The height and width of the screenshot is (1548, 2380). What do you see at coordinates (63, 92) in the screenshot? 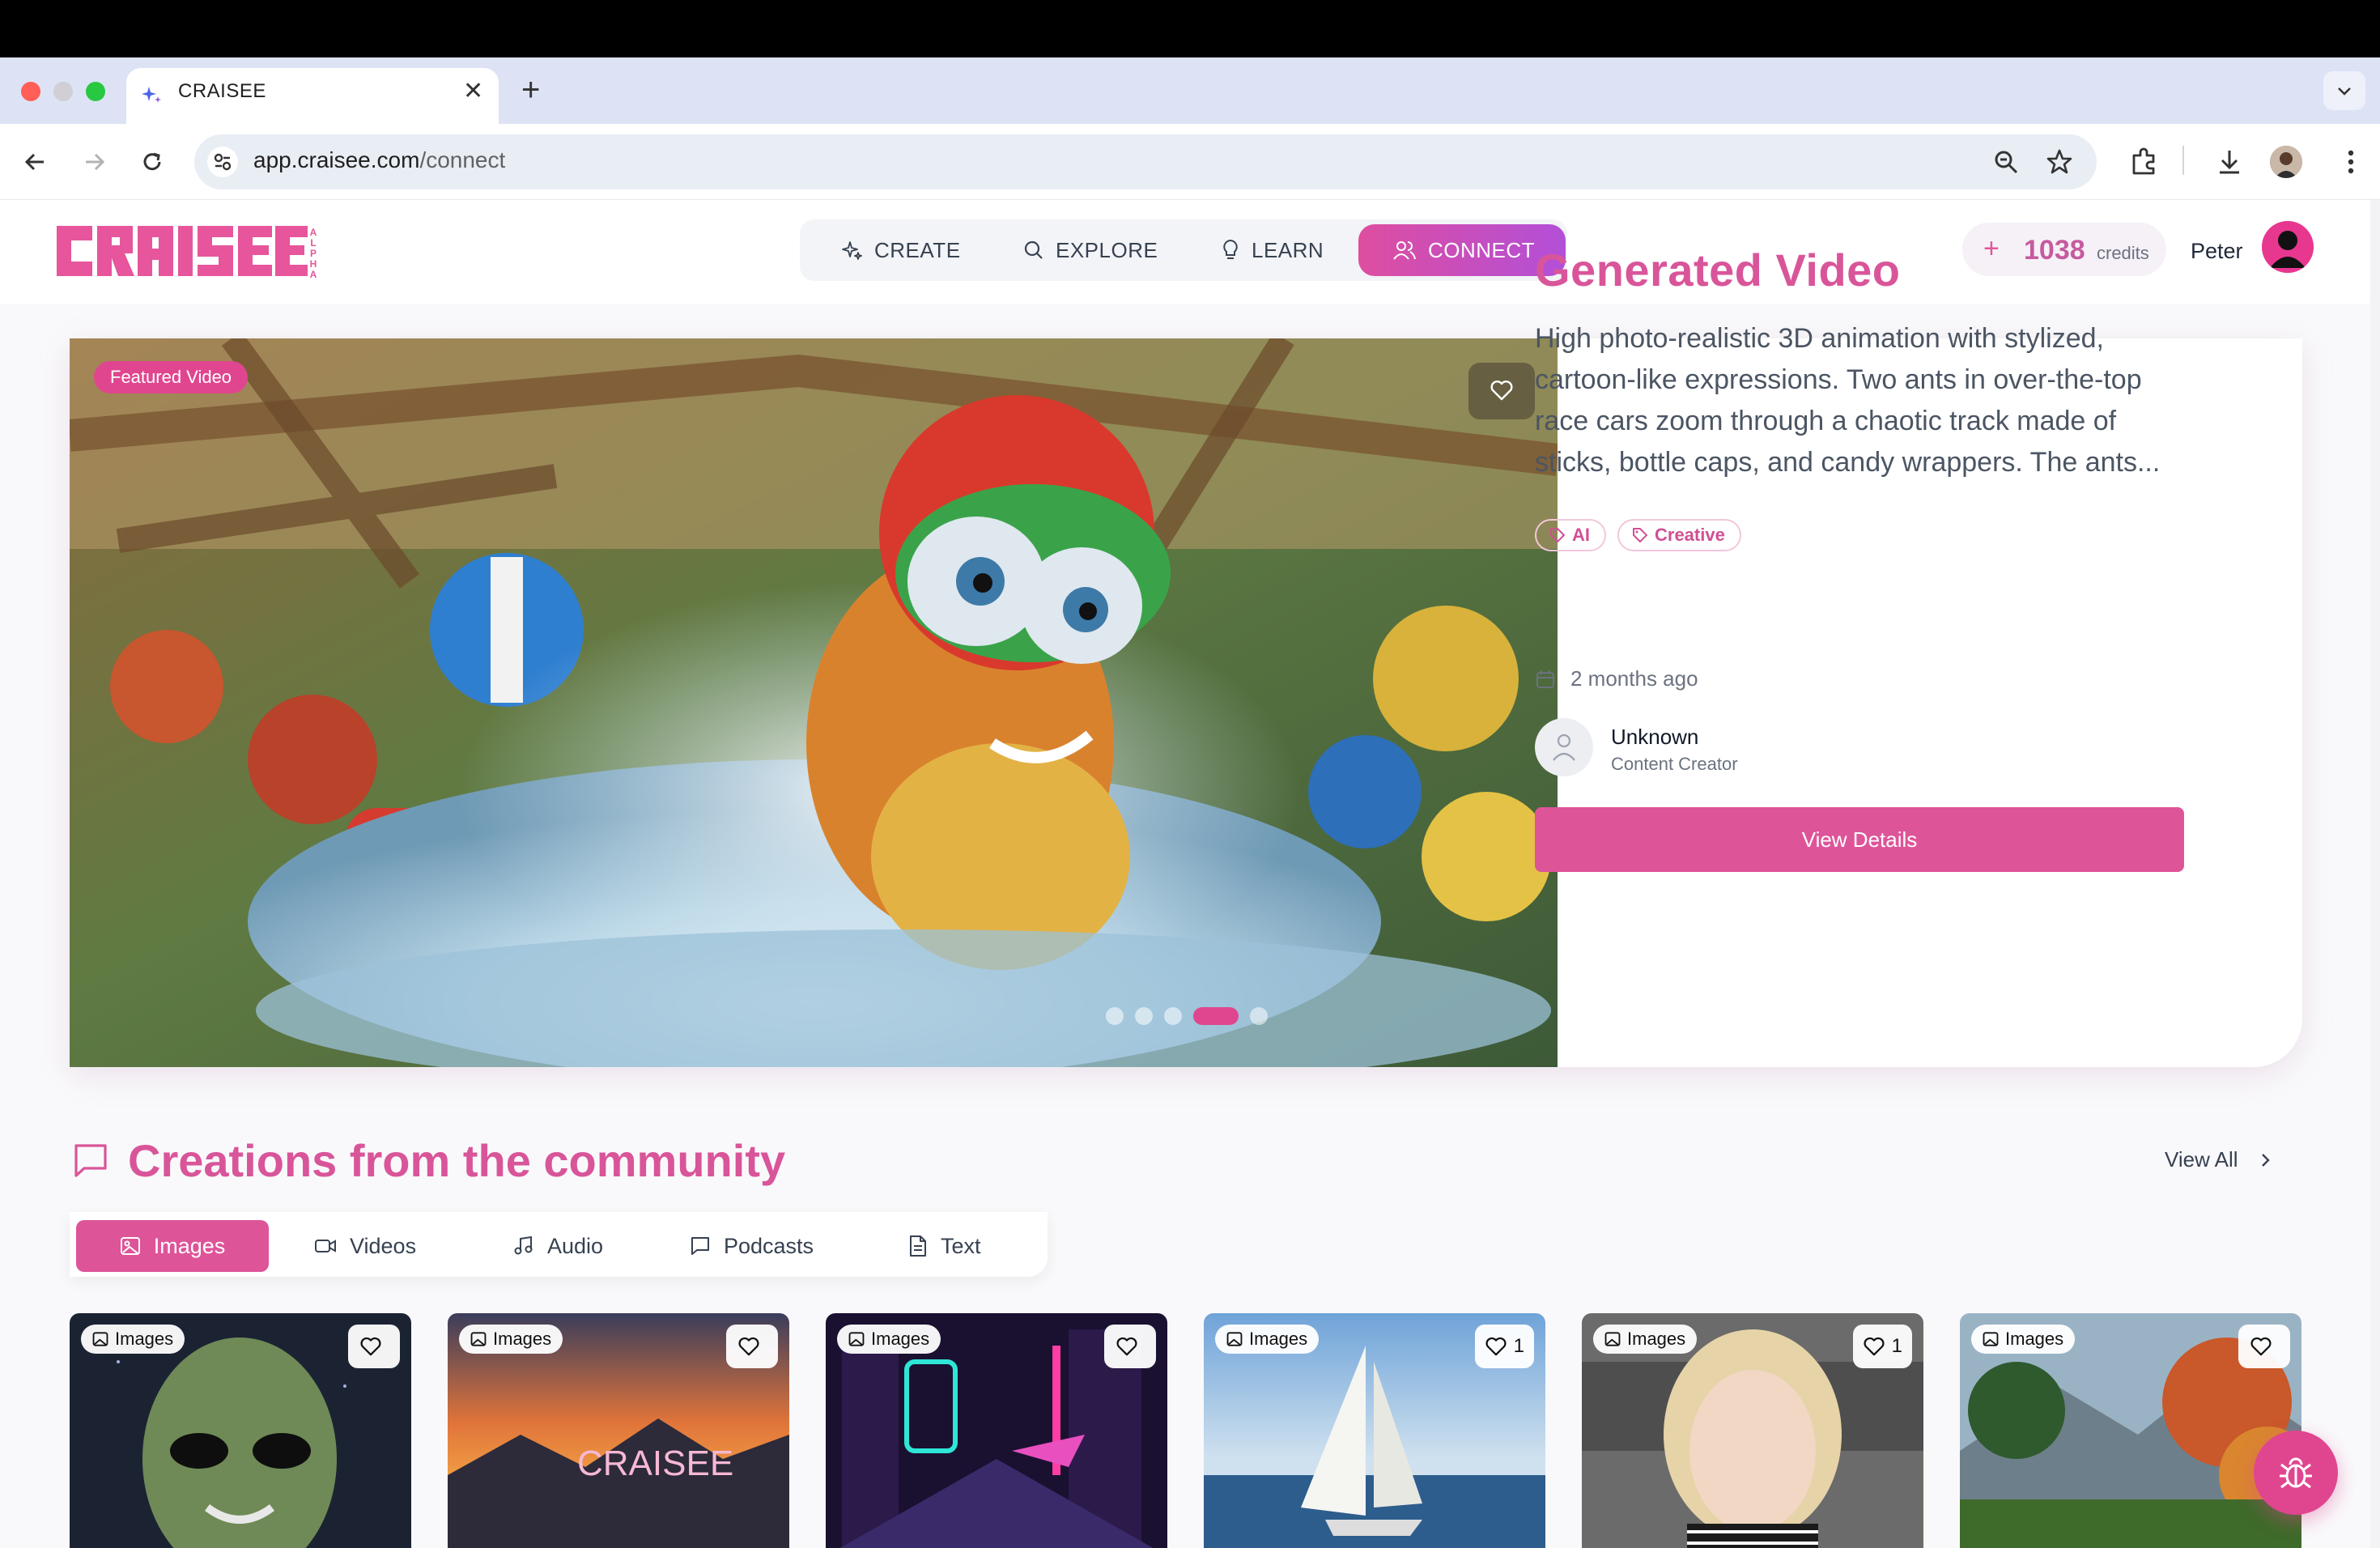
I see `window-minimize-button` at bounding box center [63, 92].